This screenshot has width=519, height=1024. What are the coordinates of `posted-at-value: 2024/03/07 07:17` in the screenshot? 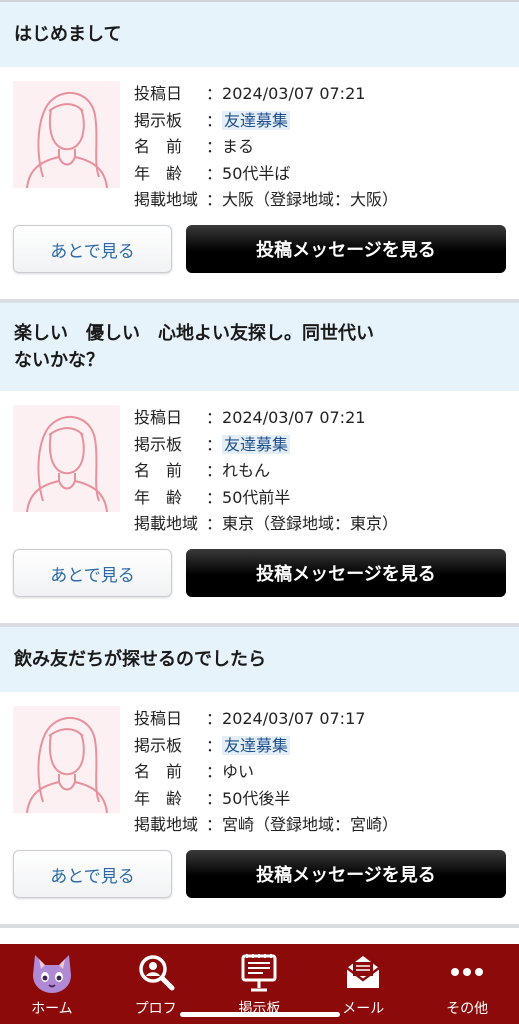 It's located at (294, 718).